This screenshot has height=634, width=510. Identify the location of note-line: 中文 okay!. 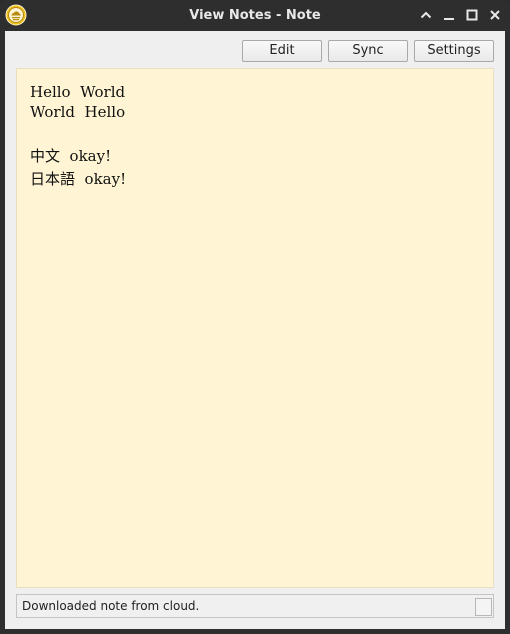
(71, 156).